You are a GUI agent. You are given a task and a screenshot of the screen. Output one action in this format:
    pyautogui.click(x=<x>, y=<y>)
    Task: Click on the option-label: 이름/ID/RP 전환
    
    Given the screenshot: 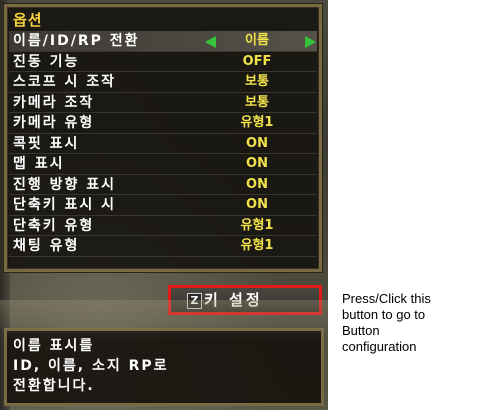 What is the action you would take?
    pyautogui.click(x=76, y=41)
    